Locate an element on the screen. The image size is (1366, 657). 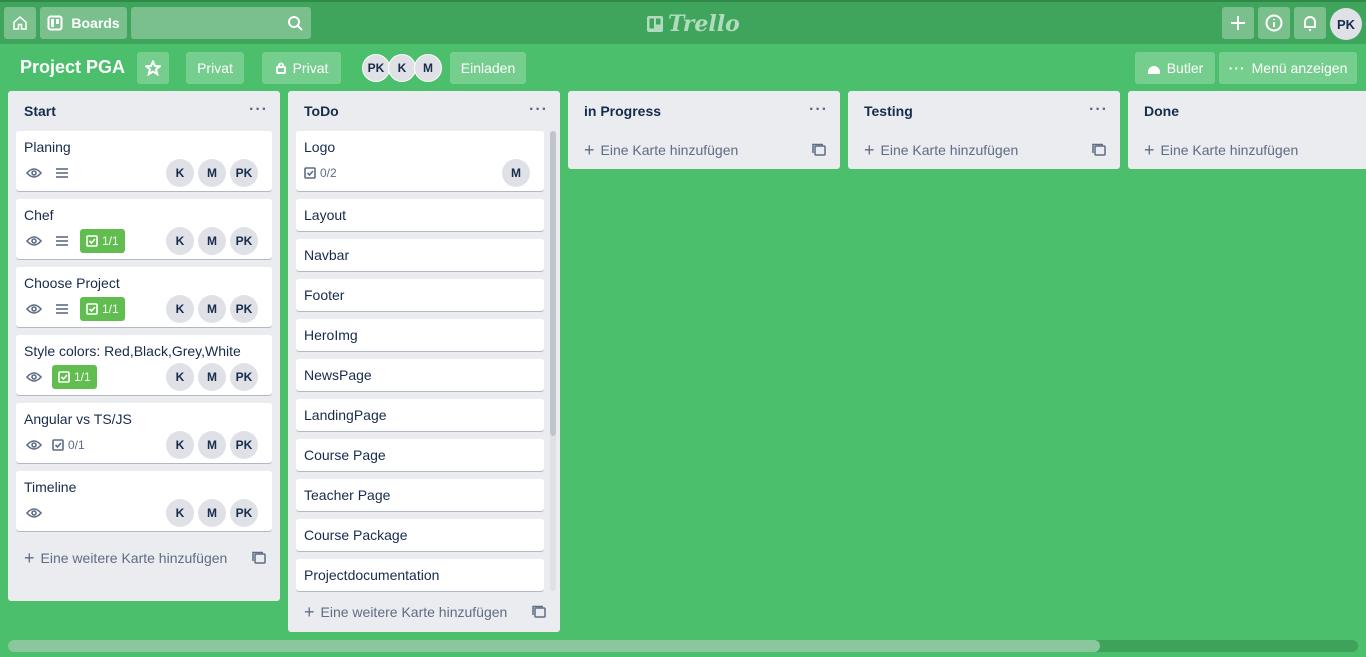
logo-text: Trello is located at coordinates (704, 24).